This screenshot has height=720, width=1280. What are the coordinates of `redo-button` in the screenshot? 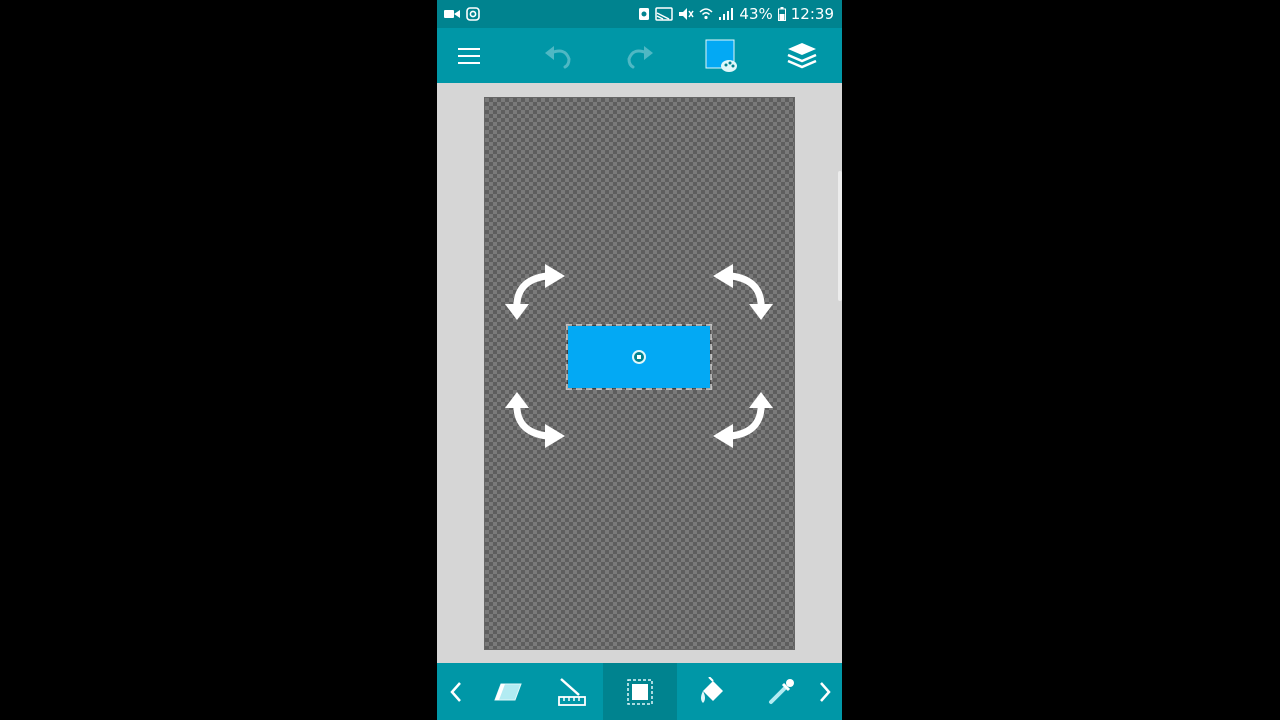 It's located at (640, 55).